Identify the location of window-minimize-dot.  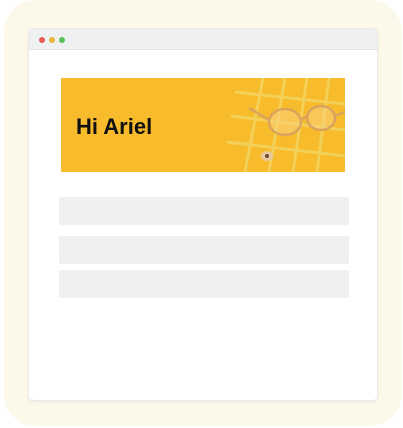
(52, 40).